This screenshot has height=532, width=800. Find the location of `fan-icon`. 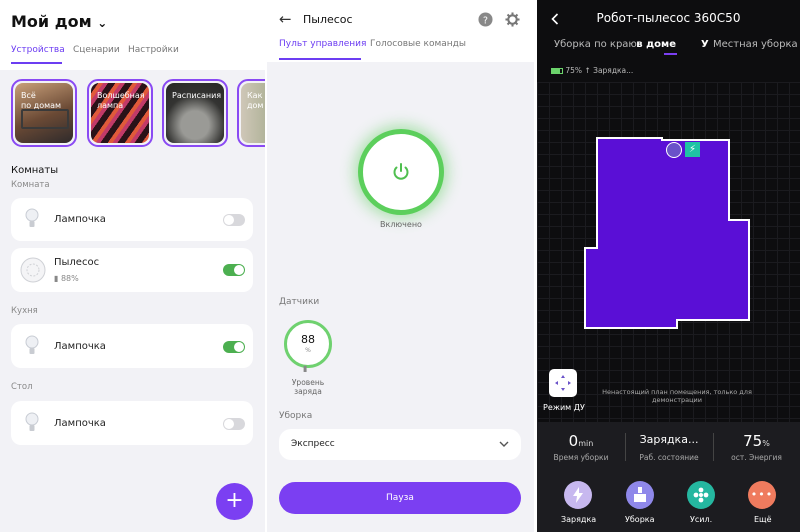

fan-icon is located at coordinates (701, 495).